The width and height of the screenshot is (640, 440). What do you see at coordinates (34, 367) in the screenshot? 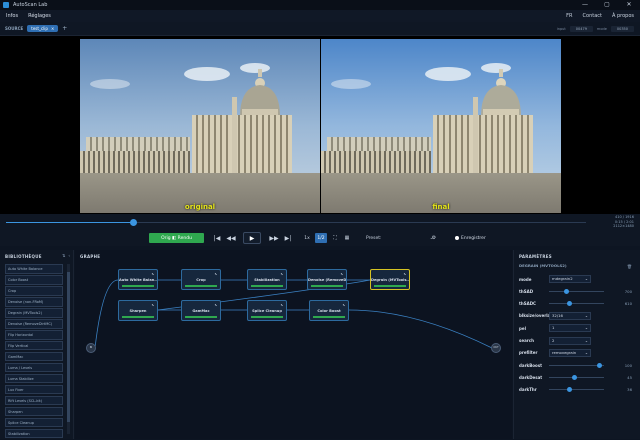
I see `library-item: Luma / Levels` at bounding box center [34, 367].